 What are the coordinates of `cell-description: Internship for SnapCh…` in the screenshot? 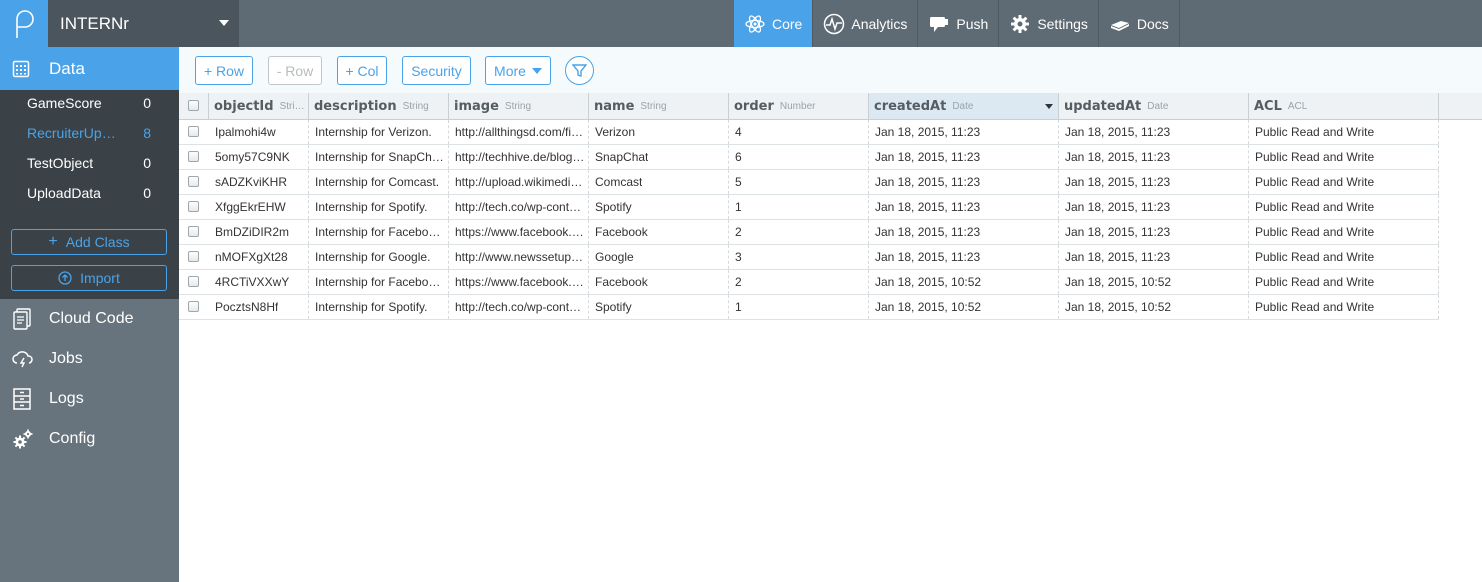 It's located at (379, 157).